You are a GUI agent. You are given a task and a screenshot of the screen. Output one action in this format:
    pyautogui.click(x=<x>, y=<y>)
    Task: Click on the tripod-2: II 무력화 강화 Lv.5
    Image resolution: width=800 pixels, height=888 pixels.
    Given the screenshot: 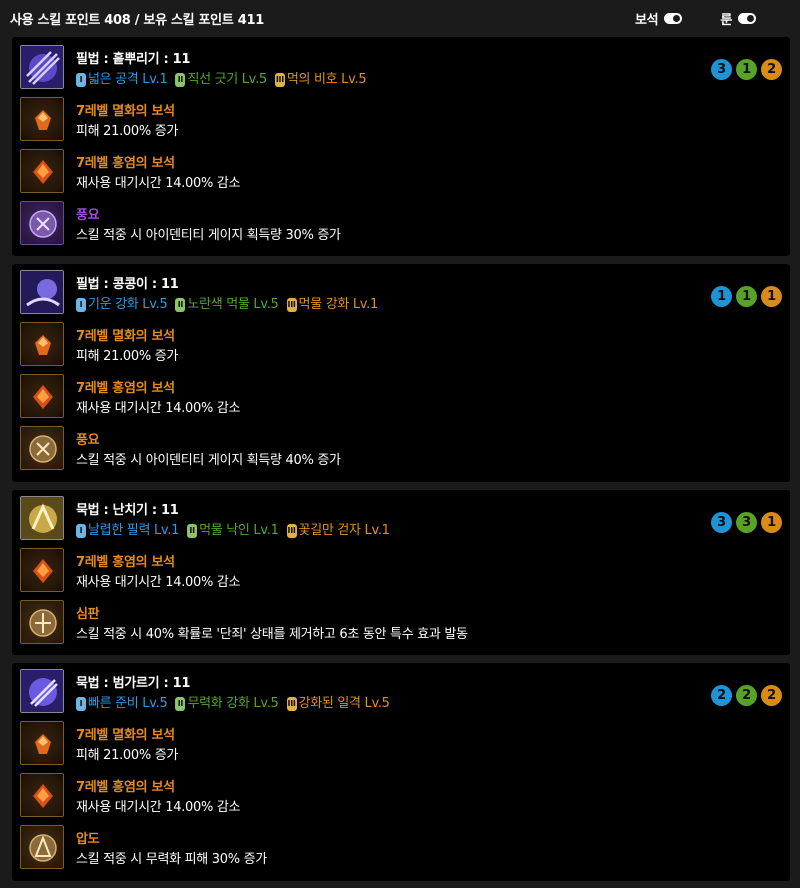 What is the action you would take?
    pyautogui.click(x=227, y=704)
    